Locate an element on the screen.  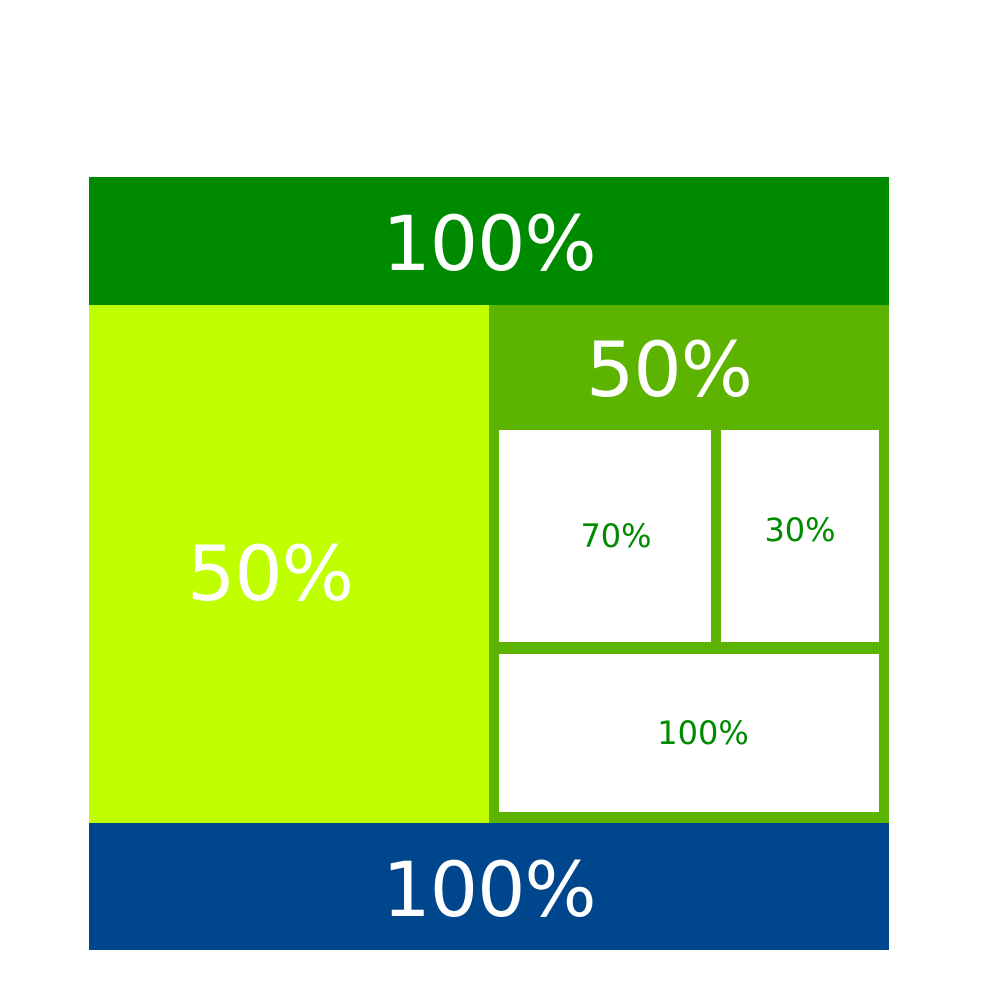
header-label: 100% is located at coordinates (489, 243).